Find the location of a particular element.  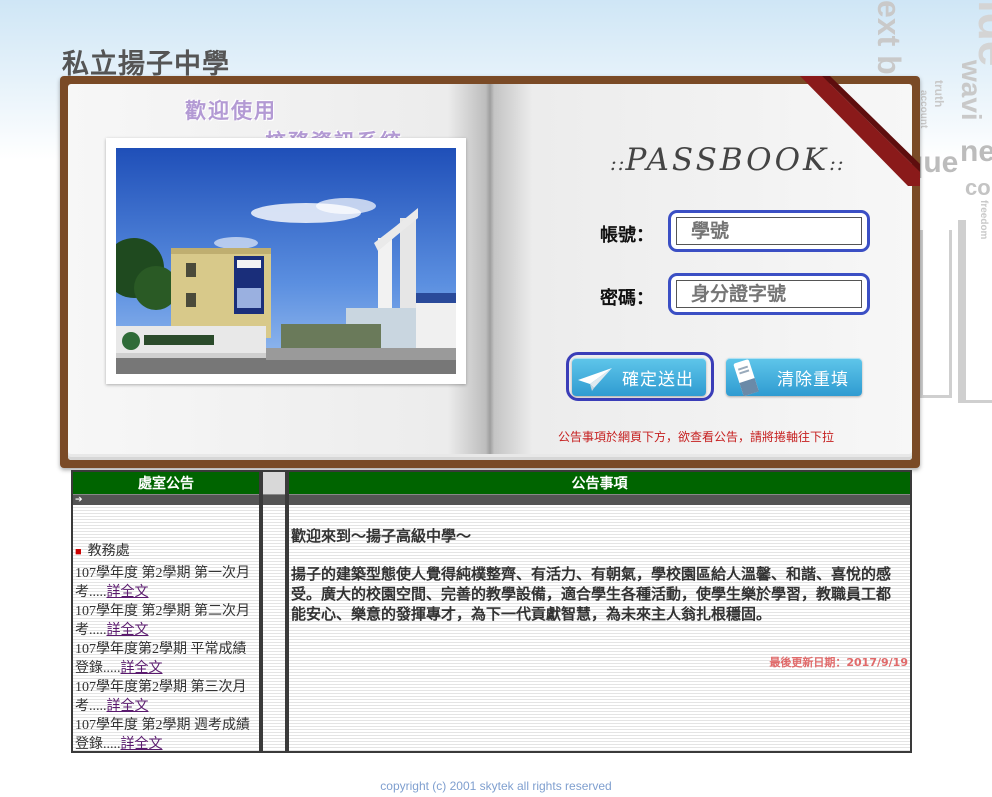

office-notices-header: 處室公告 is located at coordinates (166, 483).